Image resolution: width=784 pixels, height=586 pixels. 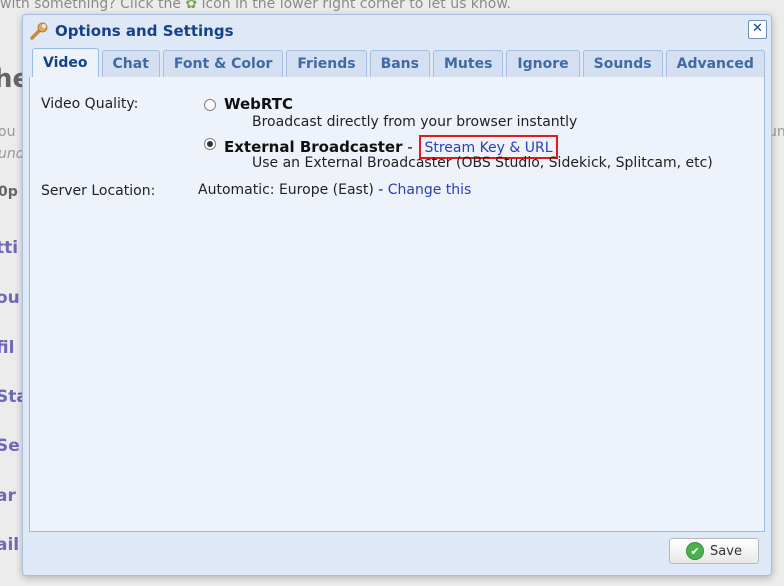 I want to click on save-button: ✔ Save, so click(x=714, y=551).